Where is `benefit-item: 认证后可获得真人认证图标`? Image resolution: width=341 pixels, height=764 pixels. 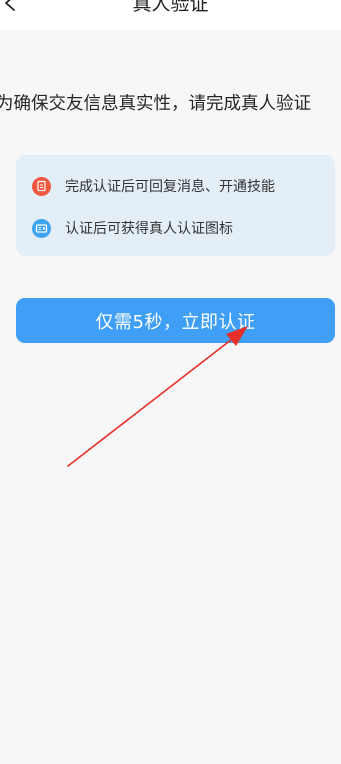
benefit-item: 认证后可获得真人认证图标 is located at coordinates (132, 228).